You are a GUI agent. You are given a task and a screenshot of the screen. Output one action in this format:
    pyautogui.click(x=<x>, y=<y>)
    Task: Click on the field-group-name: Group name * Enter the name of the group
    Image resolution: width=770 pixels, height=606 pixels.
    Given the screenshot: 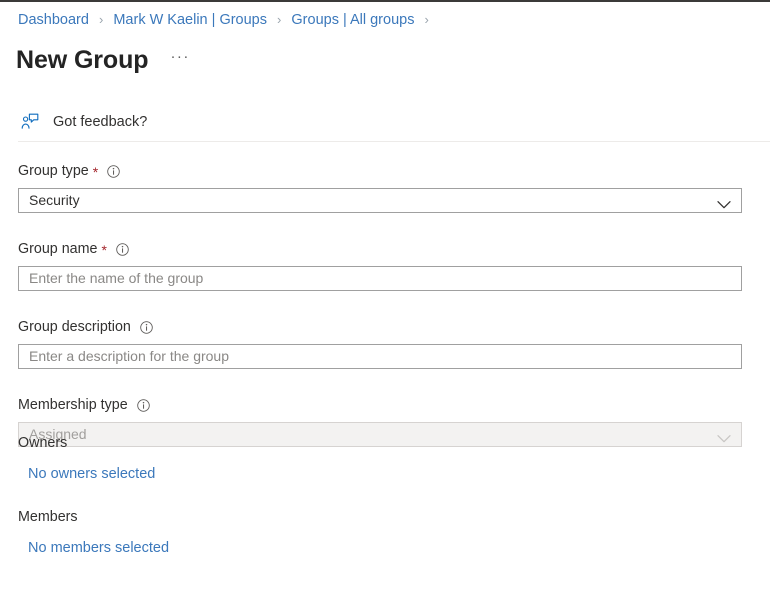 What is the action you would take?
    pyautogui.click(x=380, y=265)
    